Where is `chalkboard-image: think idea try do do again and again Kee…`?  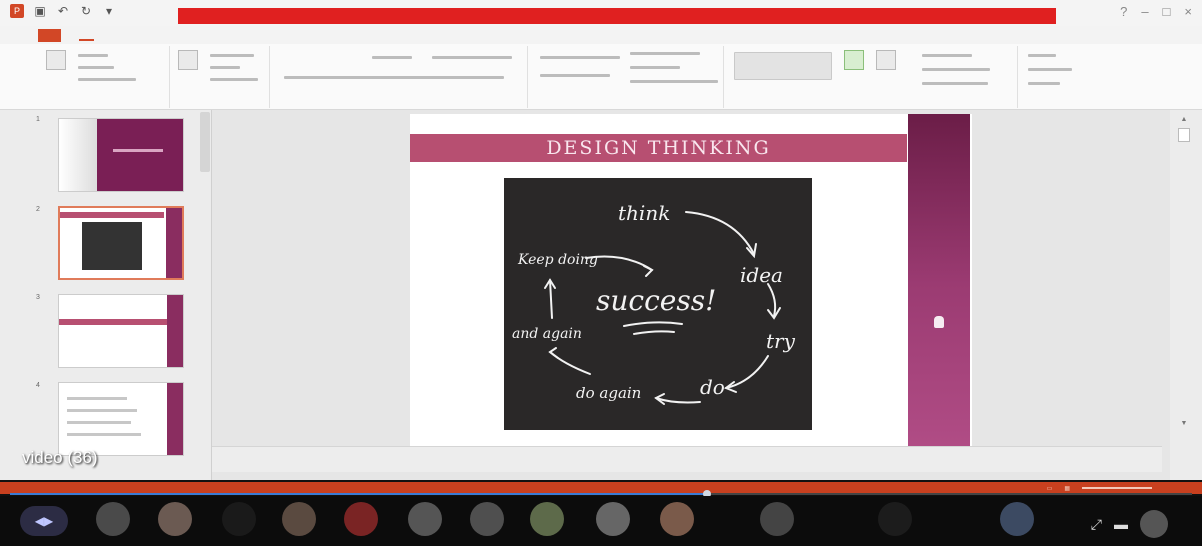 chalkboard-image: think idea try do do again and again Kee… is located at coordinates (658, 304).